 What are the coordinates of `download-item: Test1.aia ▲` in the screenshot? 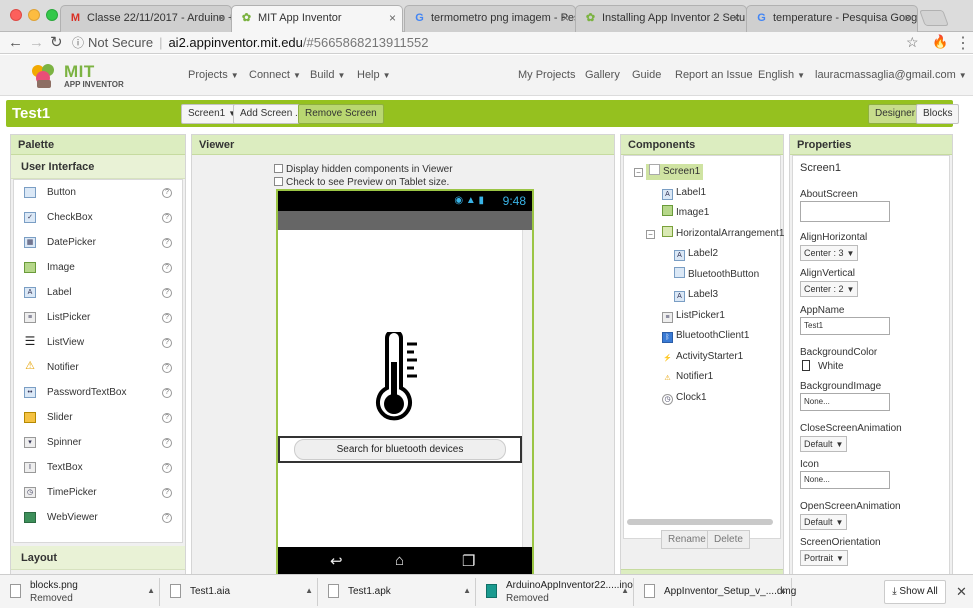 It's located at (240, 592).